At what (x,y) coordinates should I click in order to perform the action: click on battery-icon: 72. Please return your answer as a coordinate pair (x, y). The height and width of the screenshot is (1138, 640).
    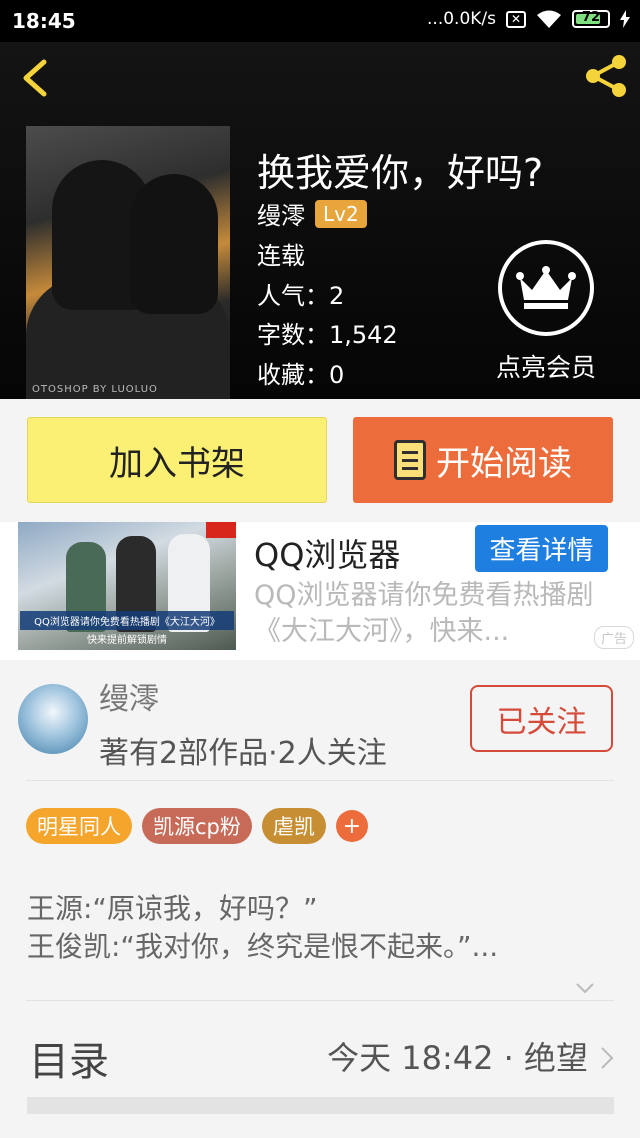
    Looking at the image, I should click on (591, 19).